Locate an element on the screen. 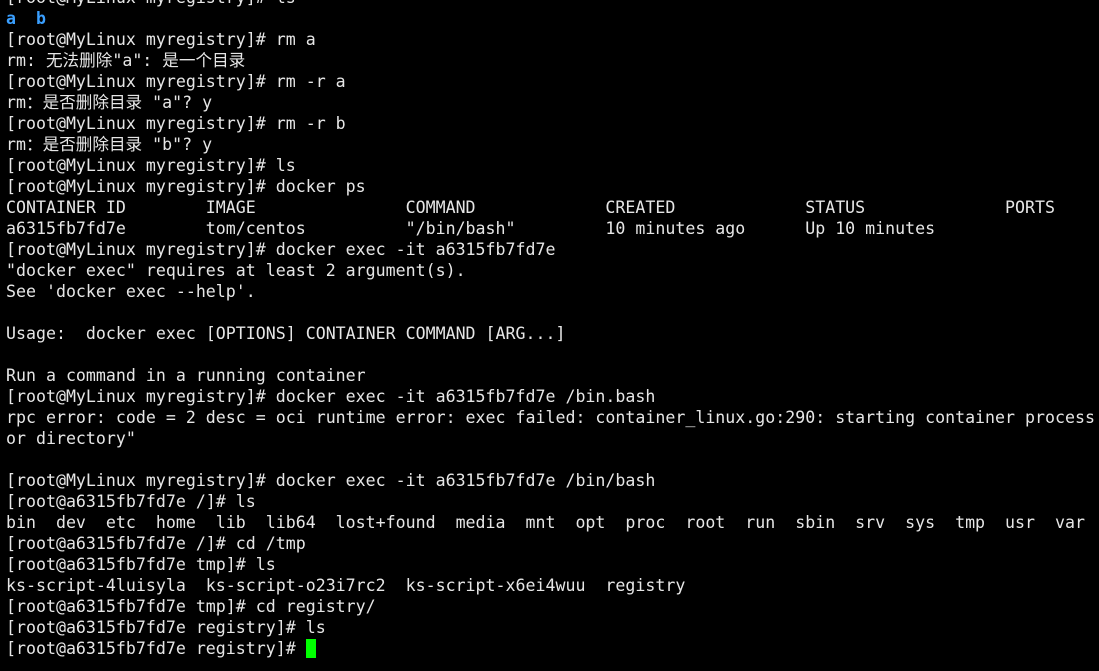  line-text: or directory" is located at coordinates (71, 438).